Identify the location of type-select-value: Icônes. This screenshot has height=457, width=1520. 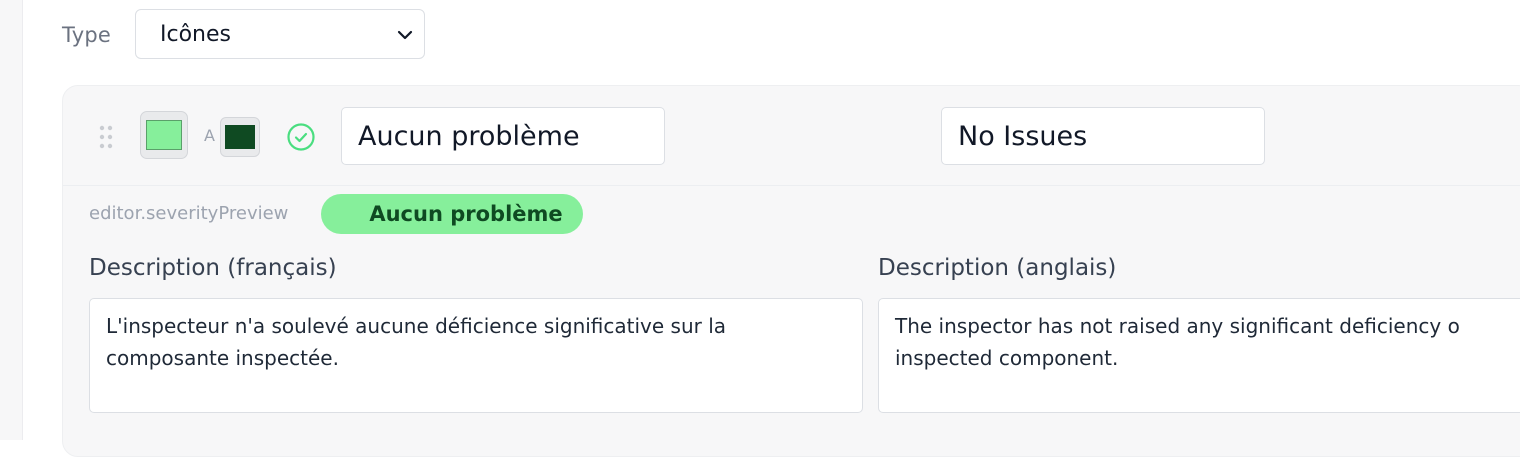
(195, 34).